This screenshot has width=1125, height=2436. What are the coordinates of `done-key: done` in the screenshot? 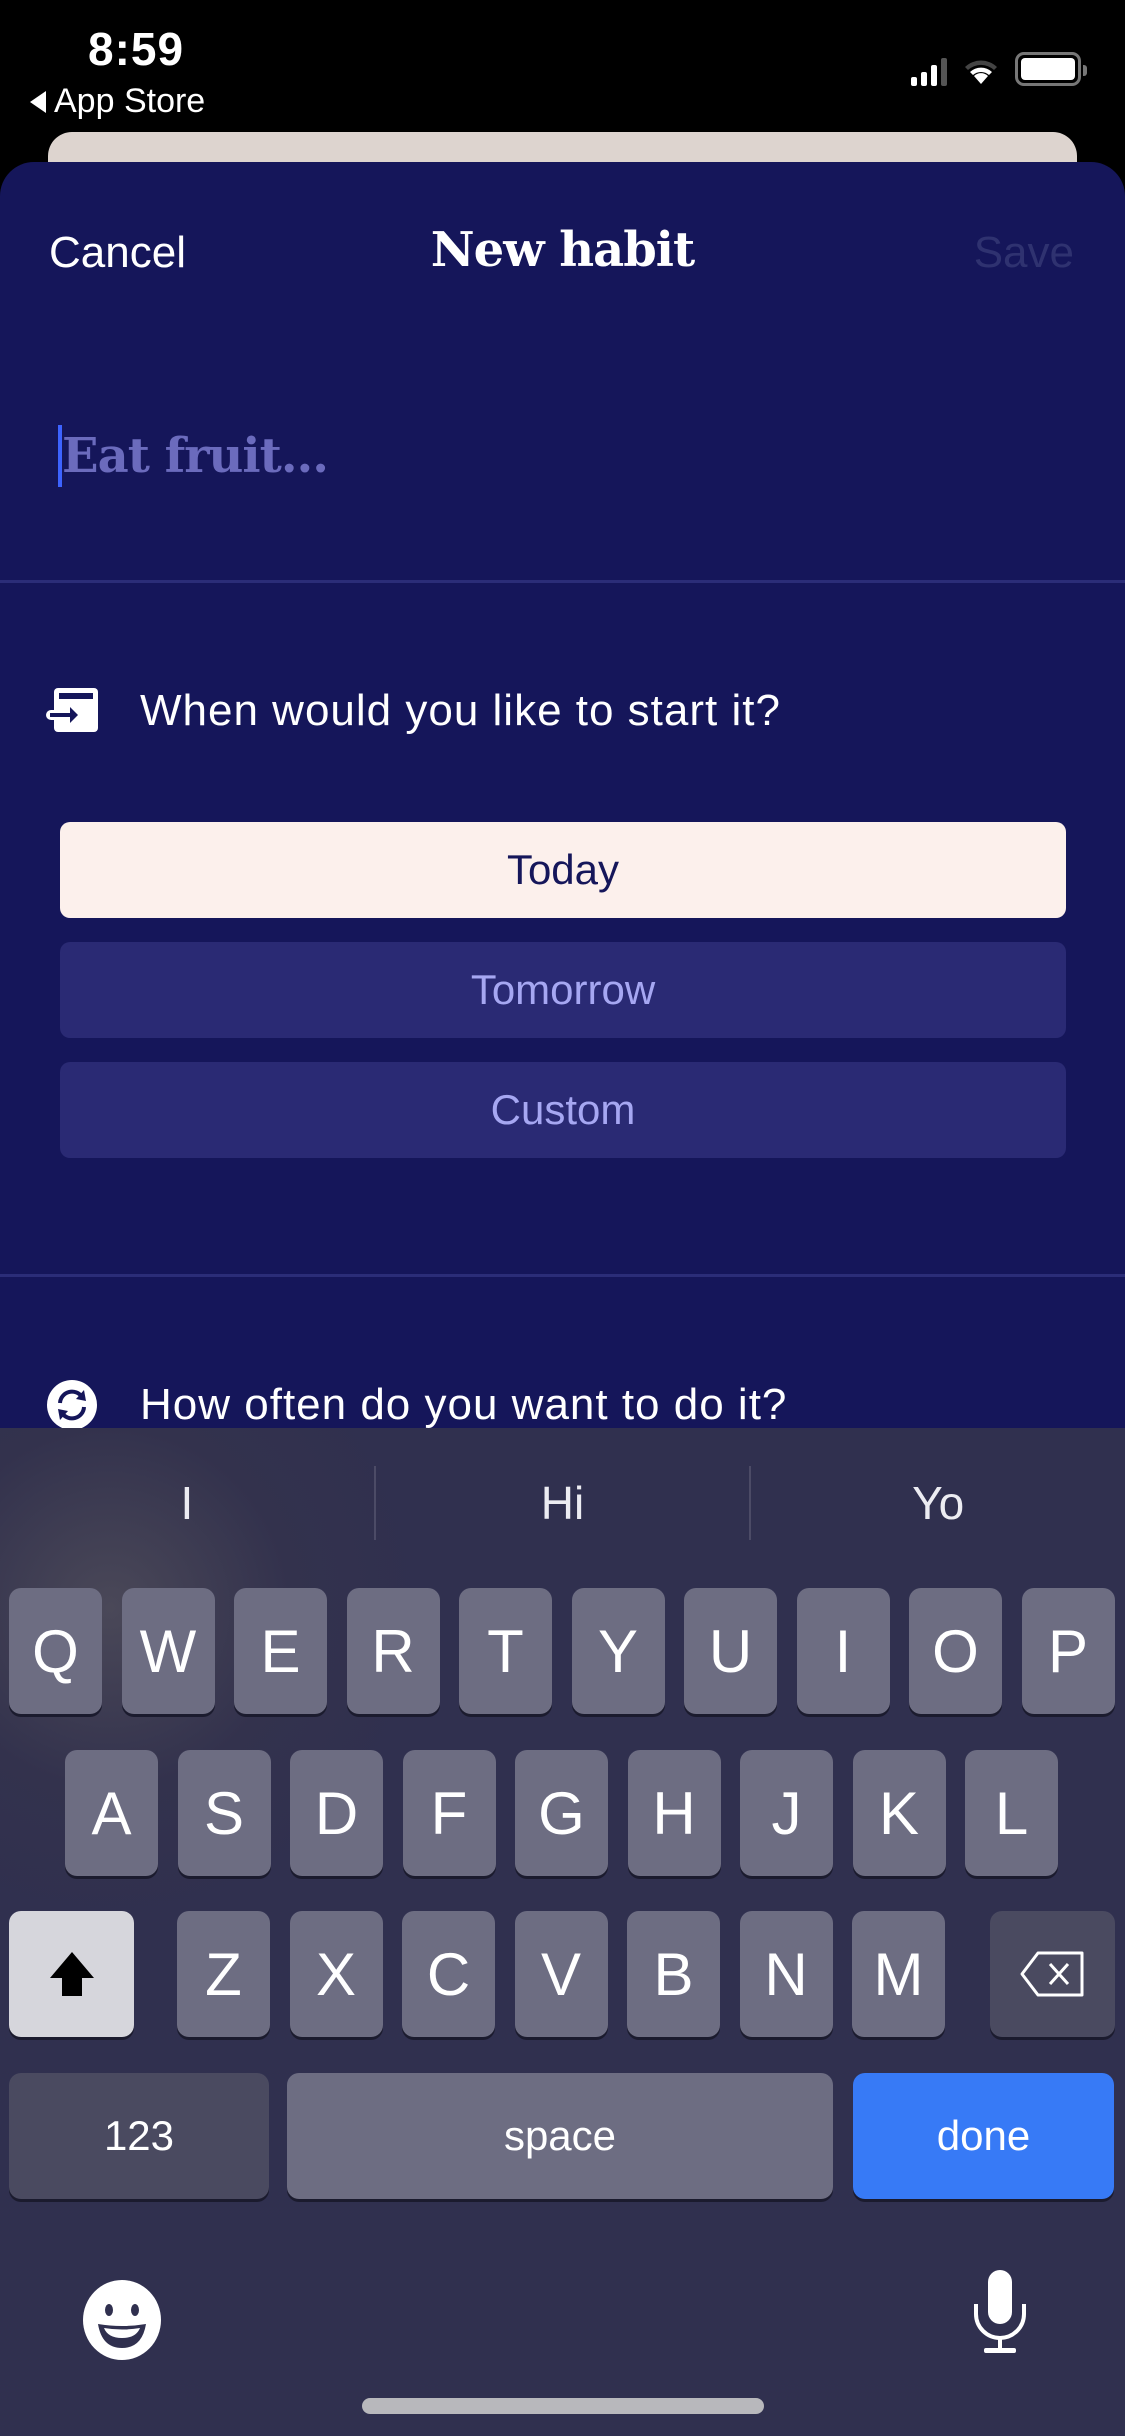 It's located at (983, 2136).